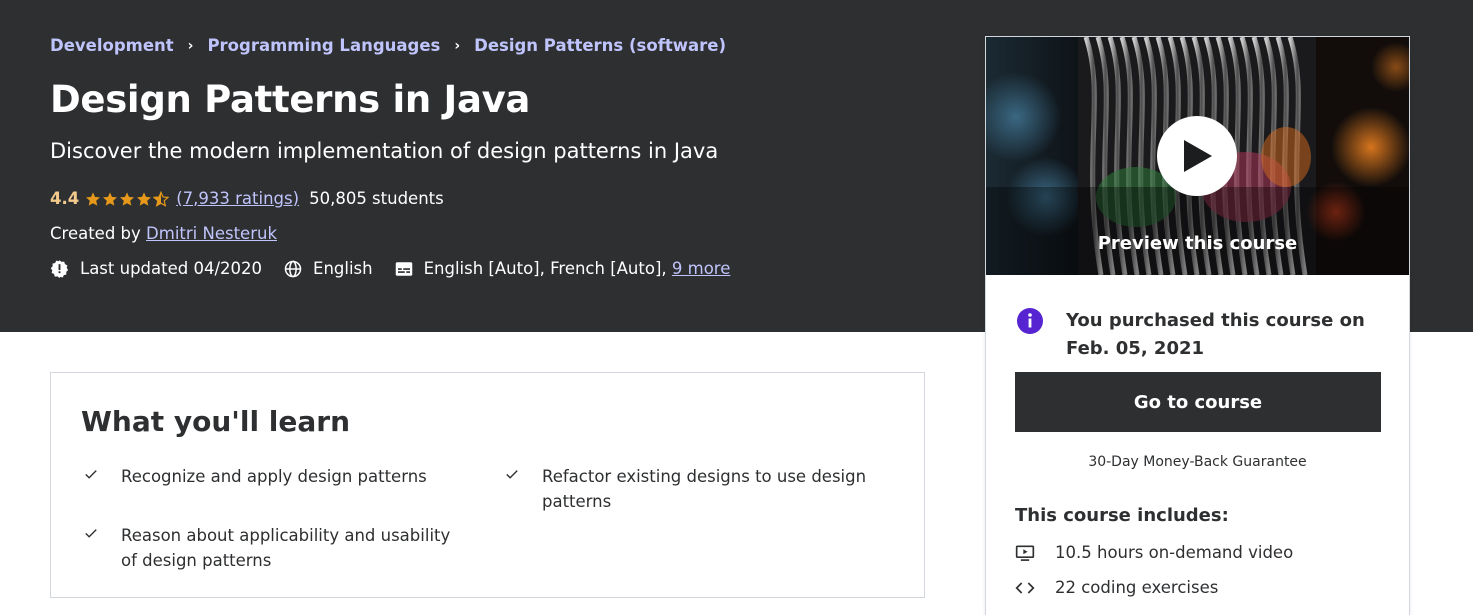 The image size is (1473, 615). I want to click on globe-icon, so click(293, 268).